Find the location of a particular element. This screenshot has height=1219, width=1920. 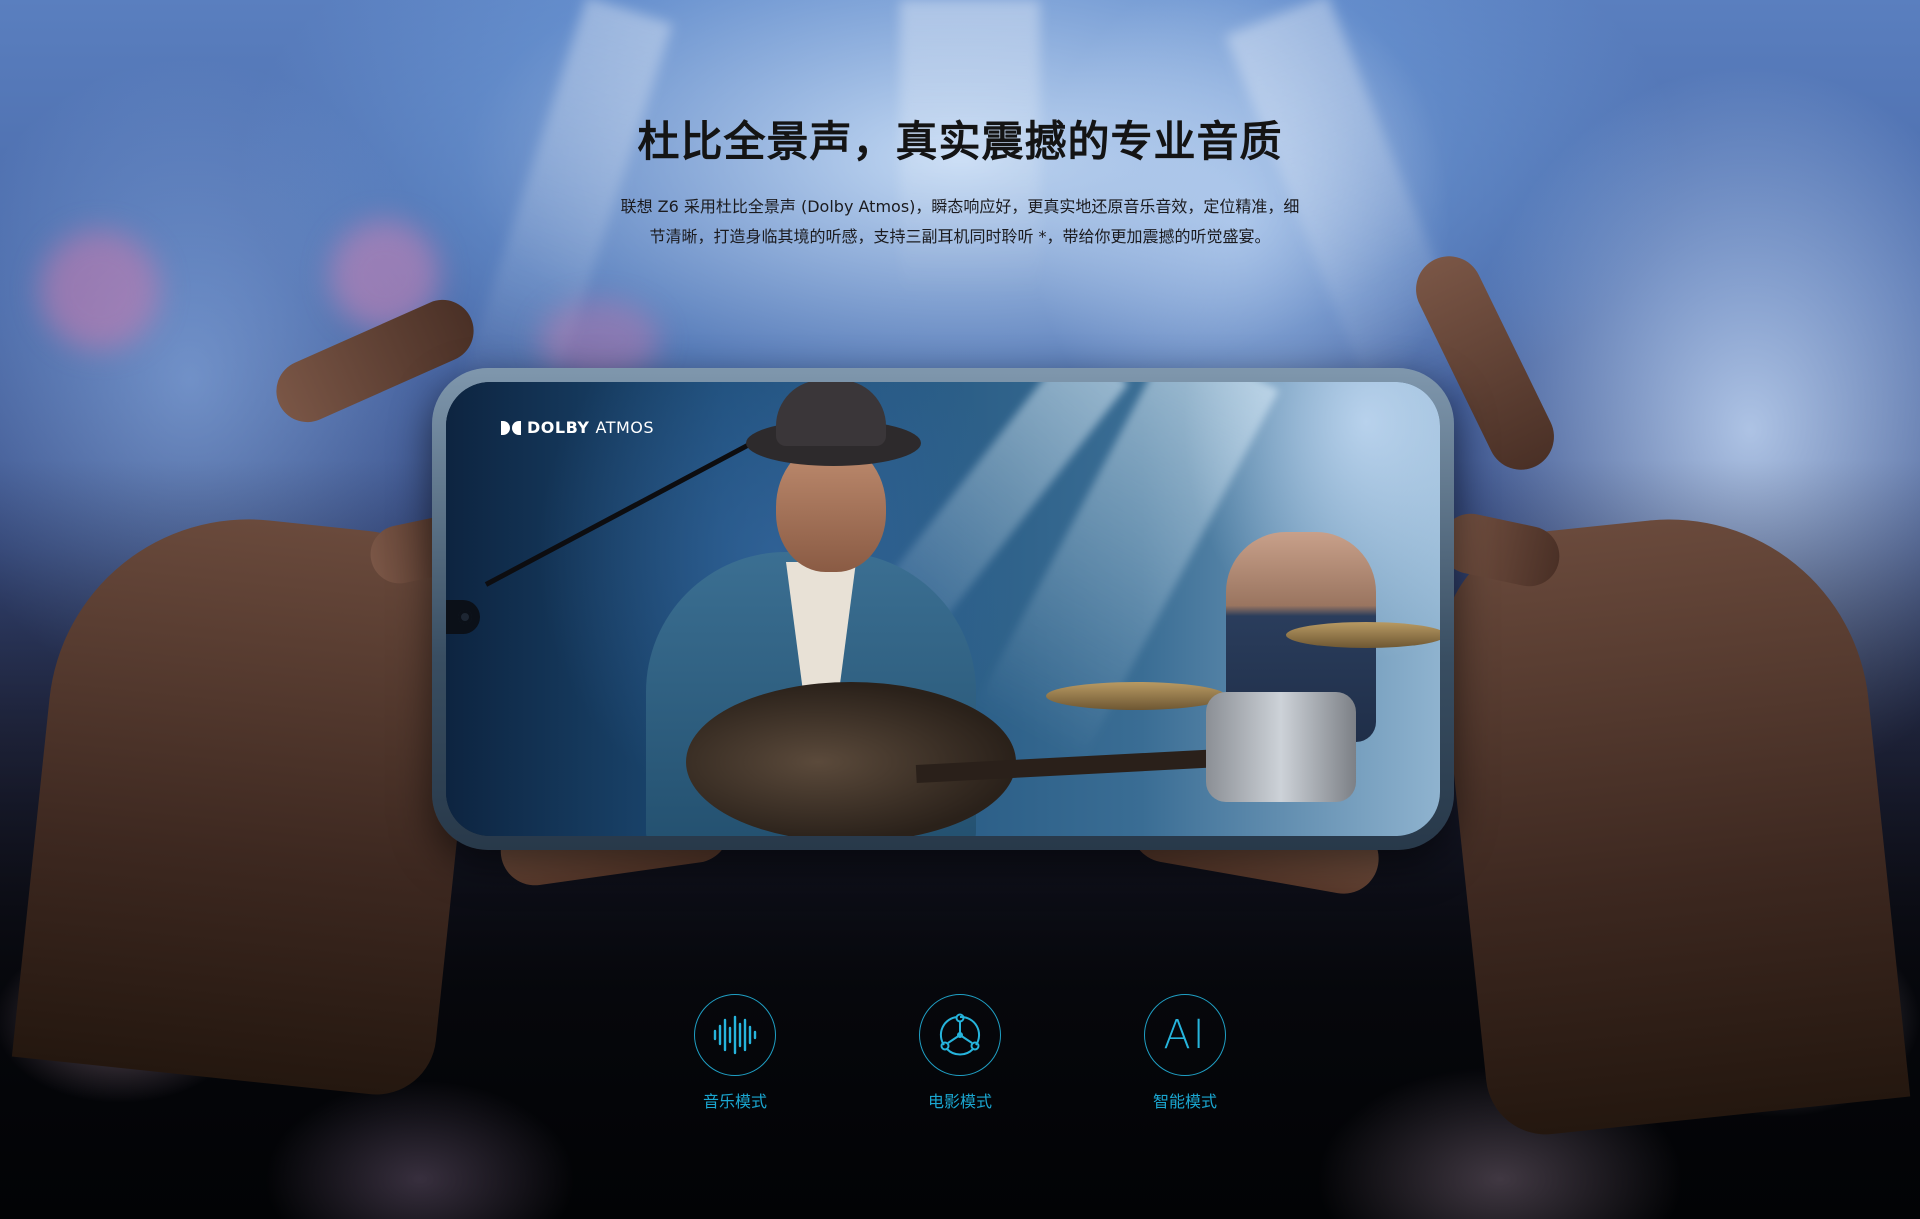

mode-movie-label: 电影模式 is located at coordinates (959, 1101).